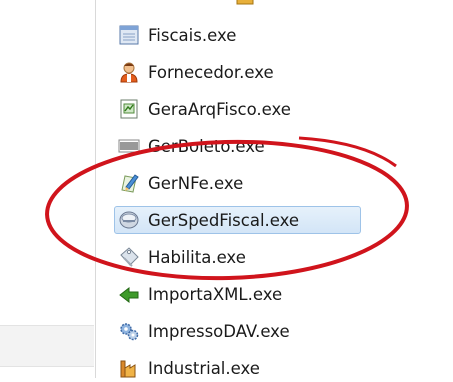  Describe the element at coordinates (129, 146) in the screenshot. I see `barcode-icon` at that location.